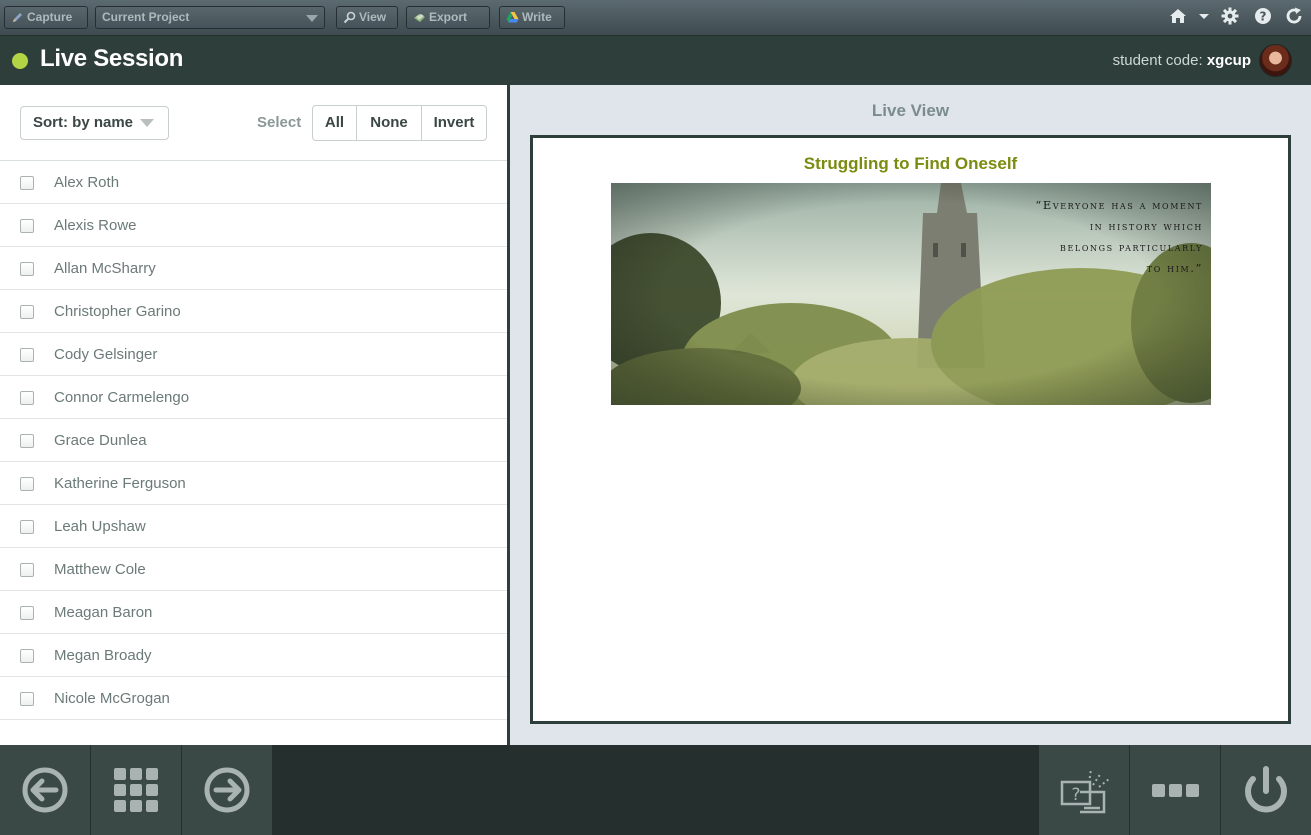  What do you see at coordinates (112, 698) in the screenshot?
I see `student-name: Nicole McGrogan` at bounding box center [112, 698].